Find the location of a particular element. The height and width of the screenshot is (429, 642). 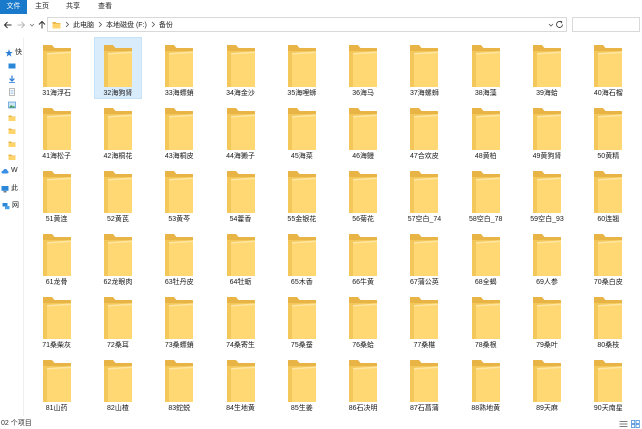

folder-item: 36海马 is located at coordinates (363, 68).